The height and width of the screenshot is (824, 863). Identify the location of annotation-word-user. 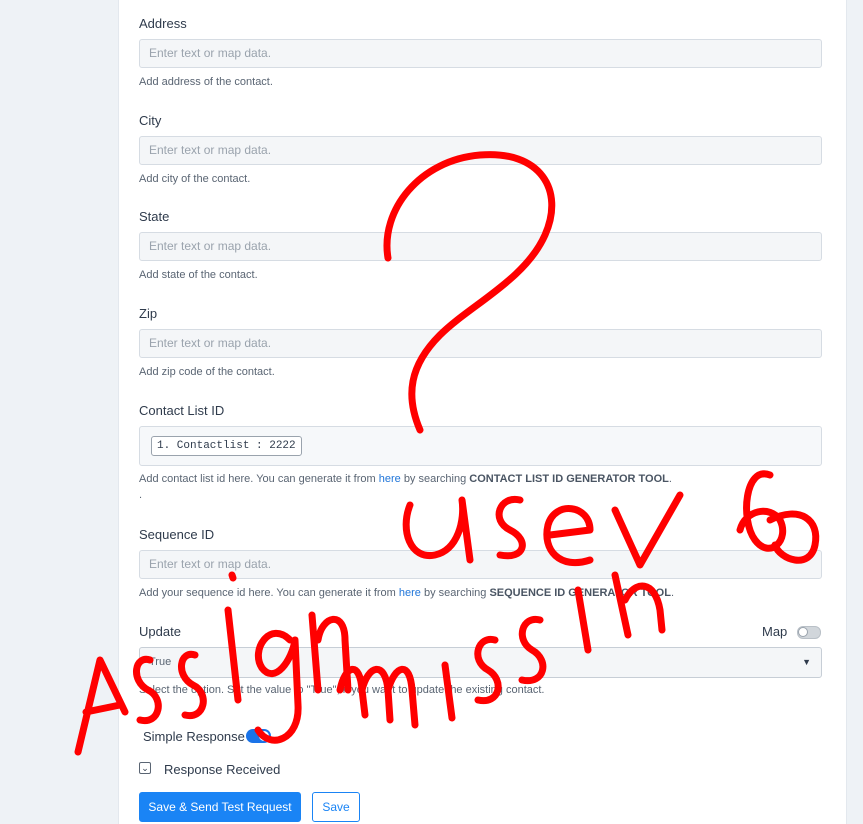
(543, 530).